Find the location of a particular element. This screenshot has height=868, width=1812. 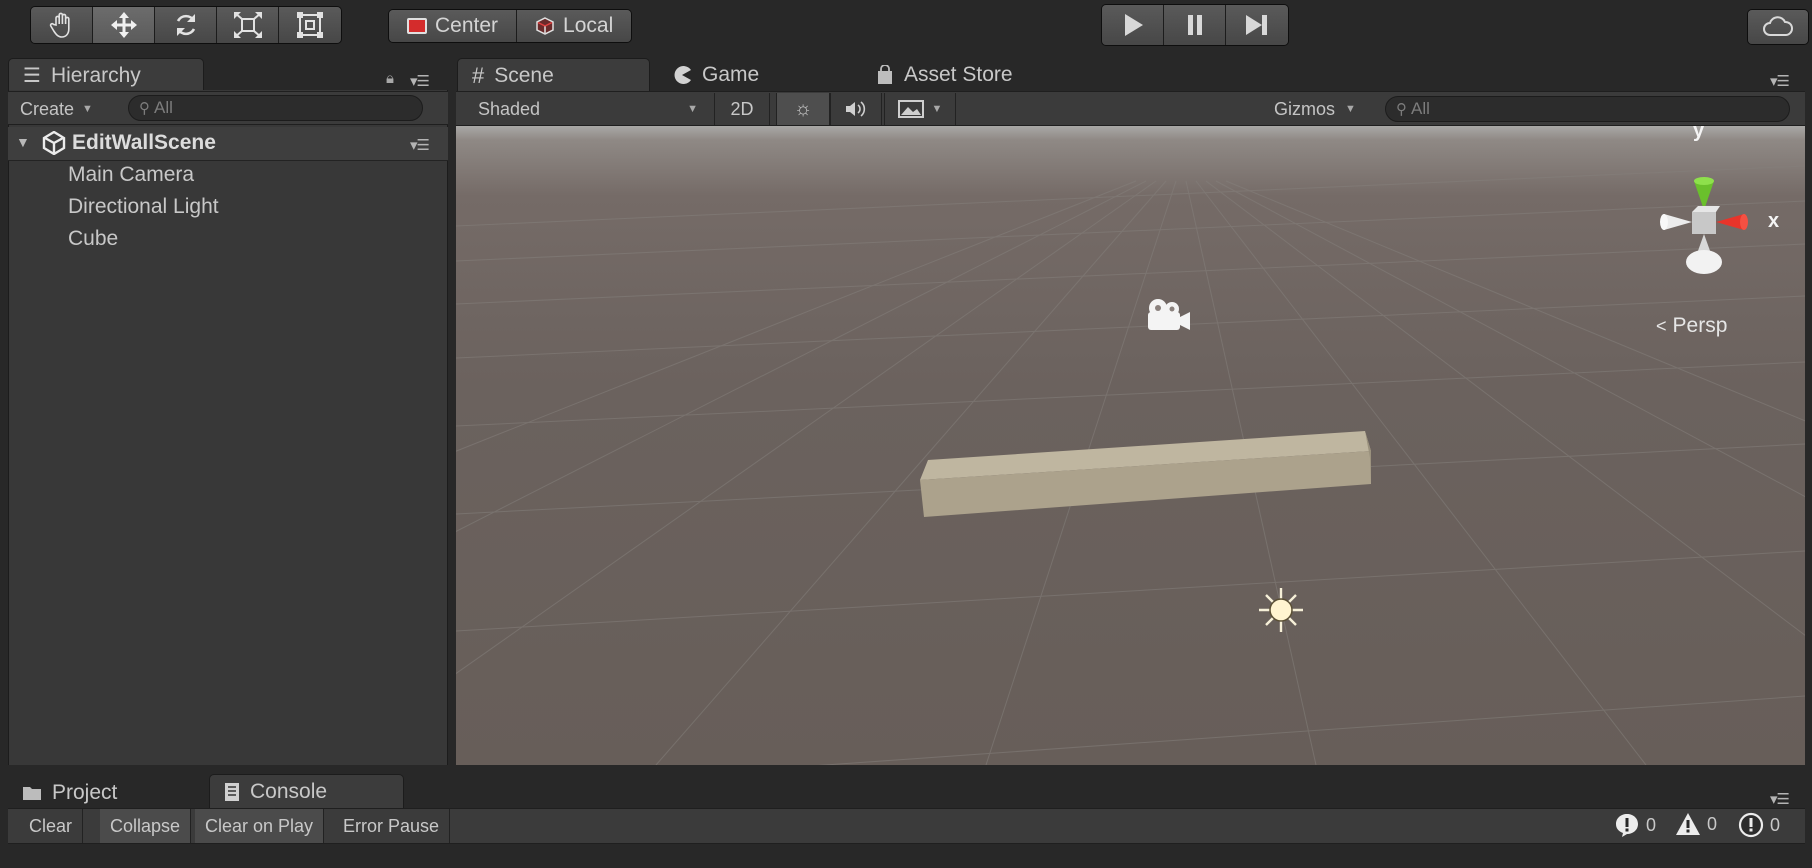

pivot-toggles: Center Local is located at coordinates (510, 26).